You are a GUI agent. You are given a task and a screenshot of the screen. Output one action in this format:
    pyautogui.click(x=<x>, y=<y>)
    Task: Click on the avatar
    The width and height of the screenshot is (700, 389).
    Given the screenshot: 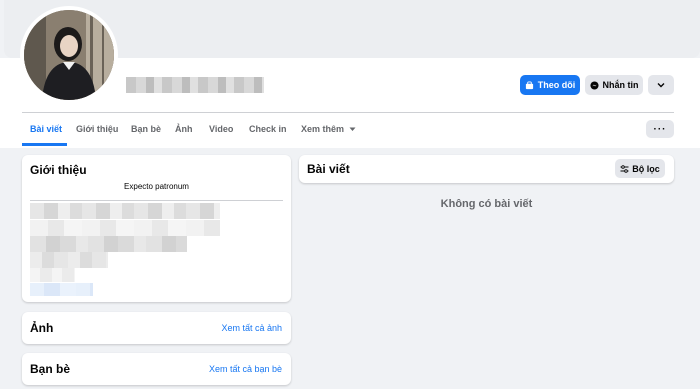 What is the action you would take?
    pyautogui.click(x=69, y=55)
    